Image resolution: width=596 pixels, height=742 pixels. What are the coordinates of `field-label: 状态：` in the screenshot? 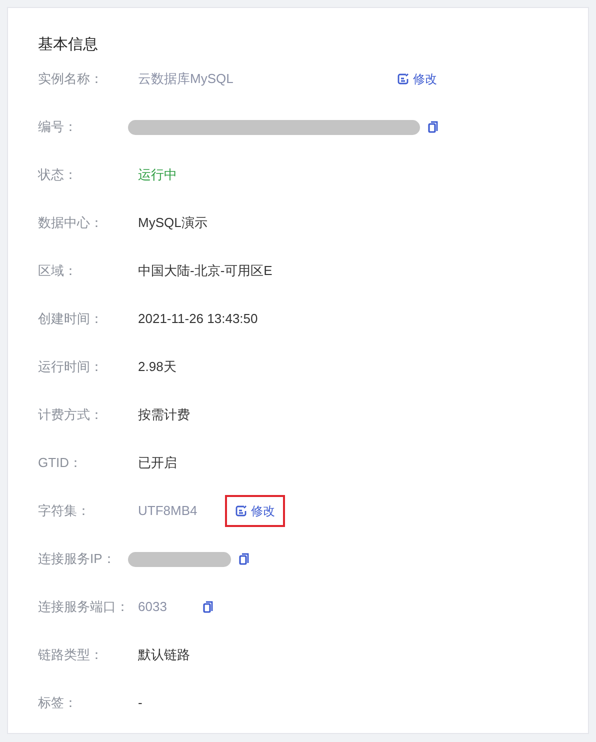 It's located at (58, 175).